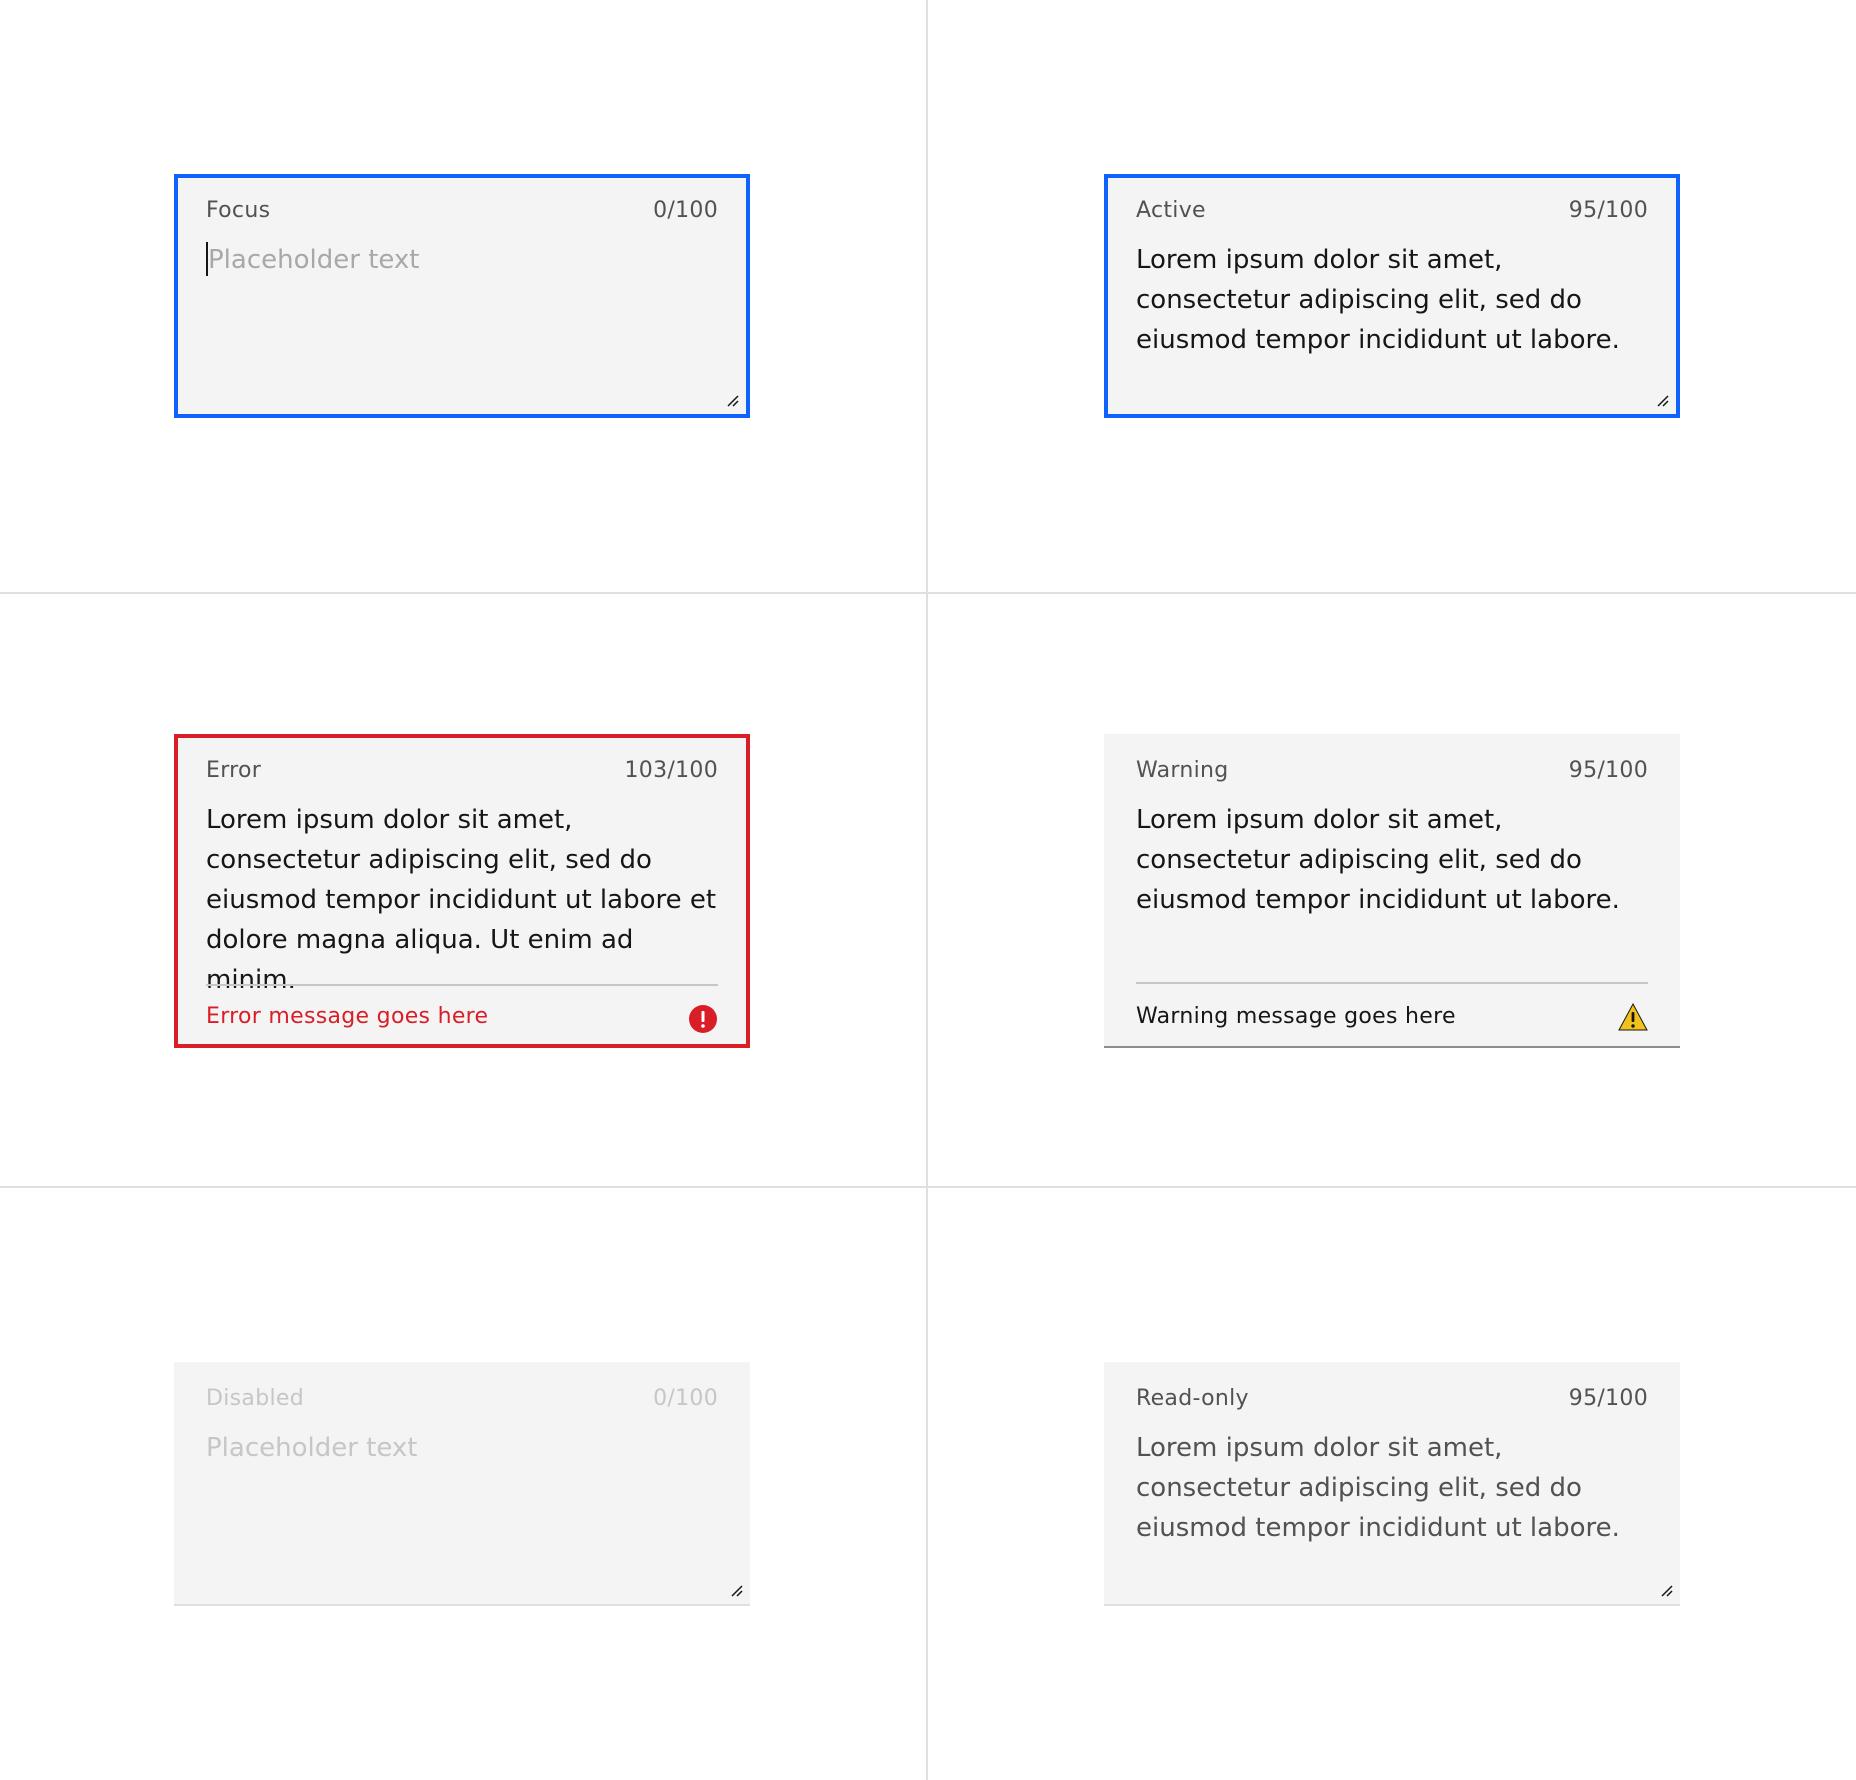 The width and height of the screenshot is (1856, 1780). Describe the element at coordinates (466, 260) in the screenshot. I see `textarea-input: Placeholder text` at that location.